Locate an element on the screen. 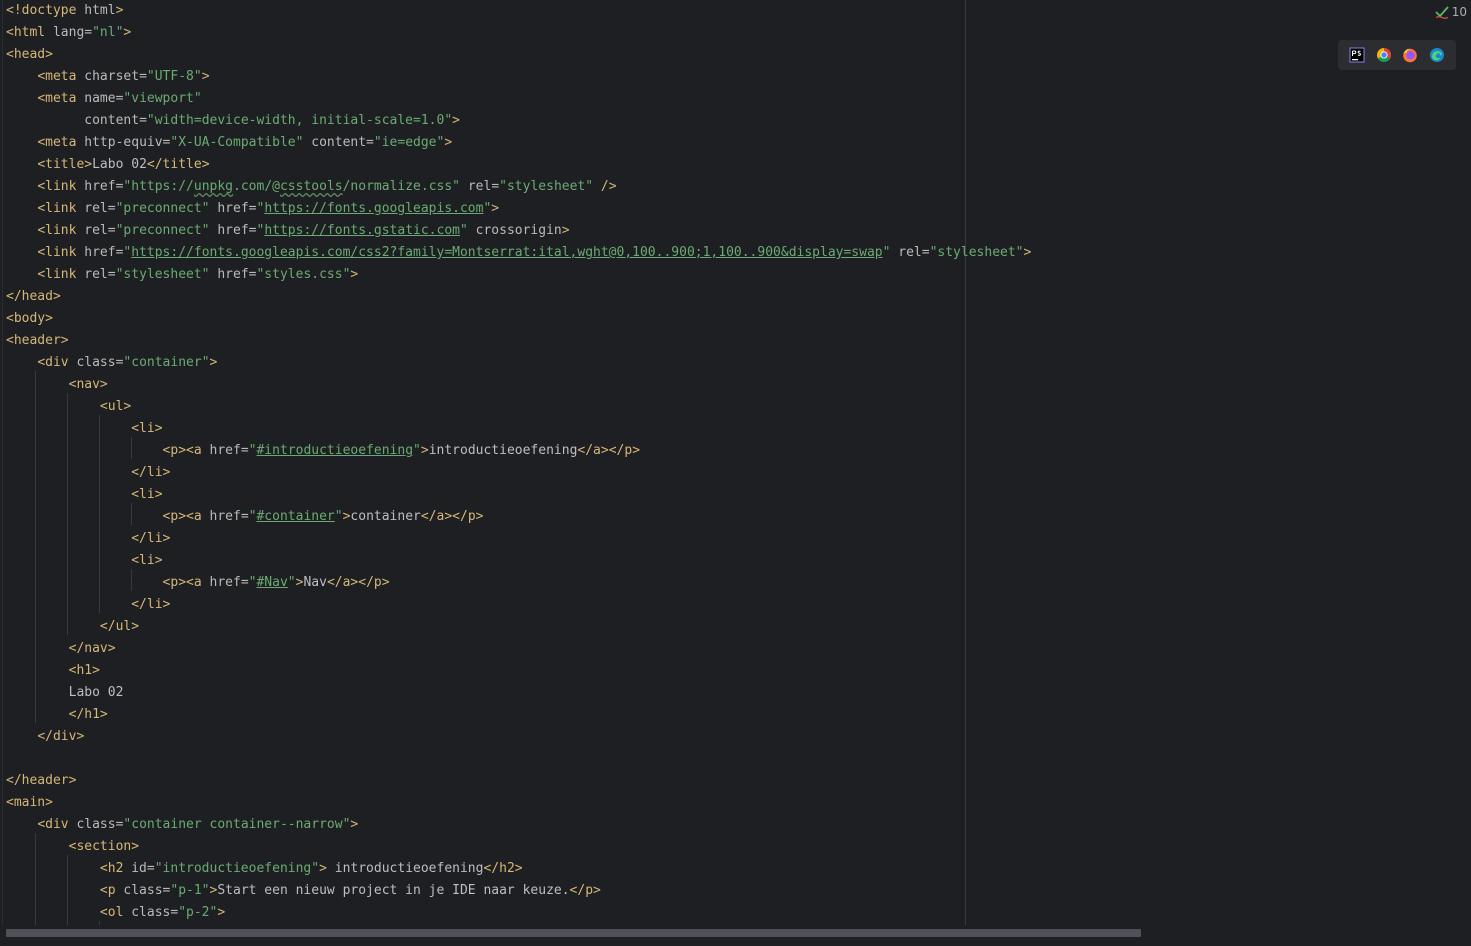 This screenshot has width=1471, height=946. code-token: </h2> is located at coordinates (503, 868).